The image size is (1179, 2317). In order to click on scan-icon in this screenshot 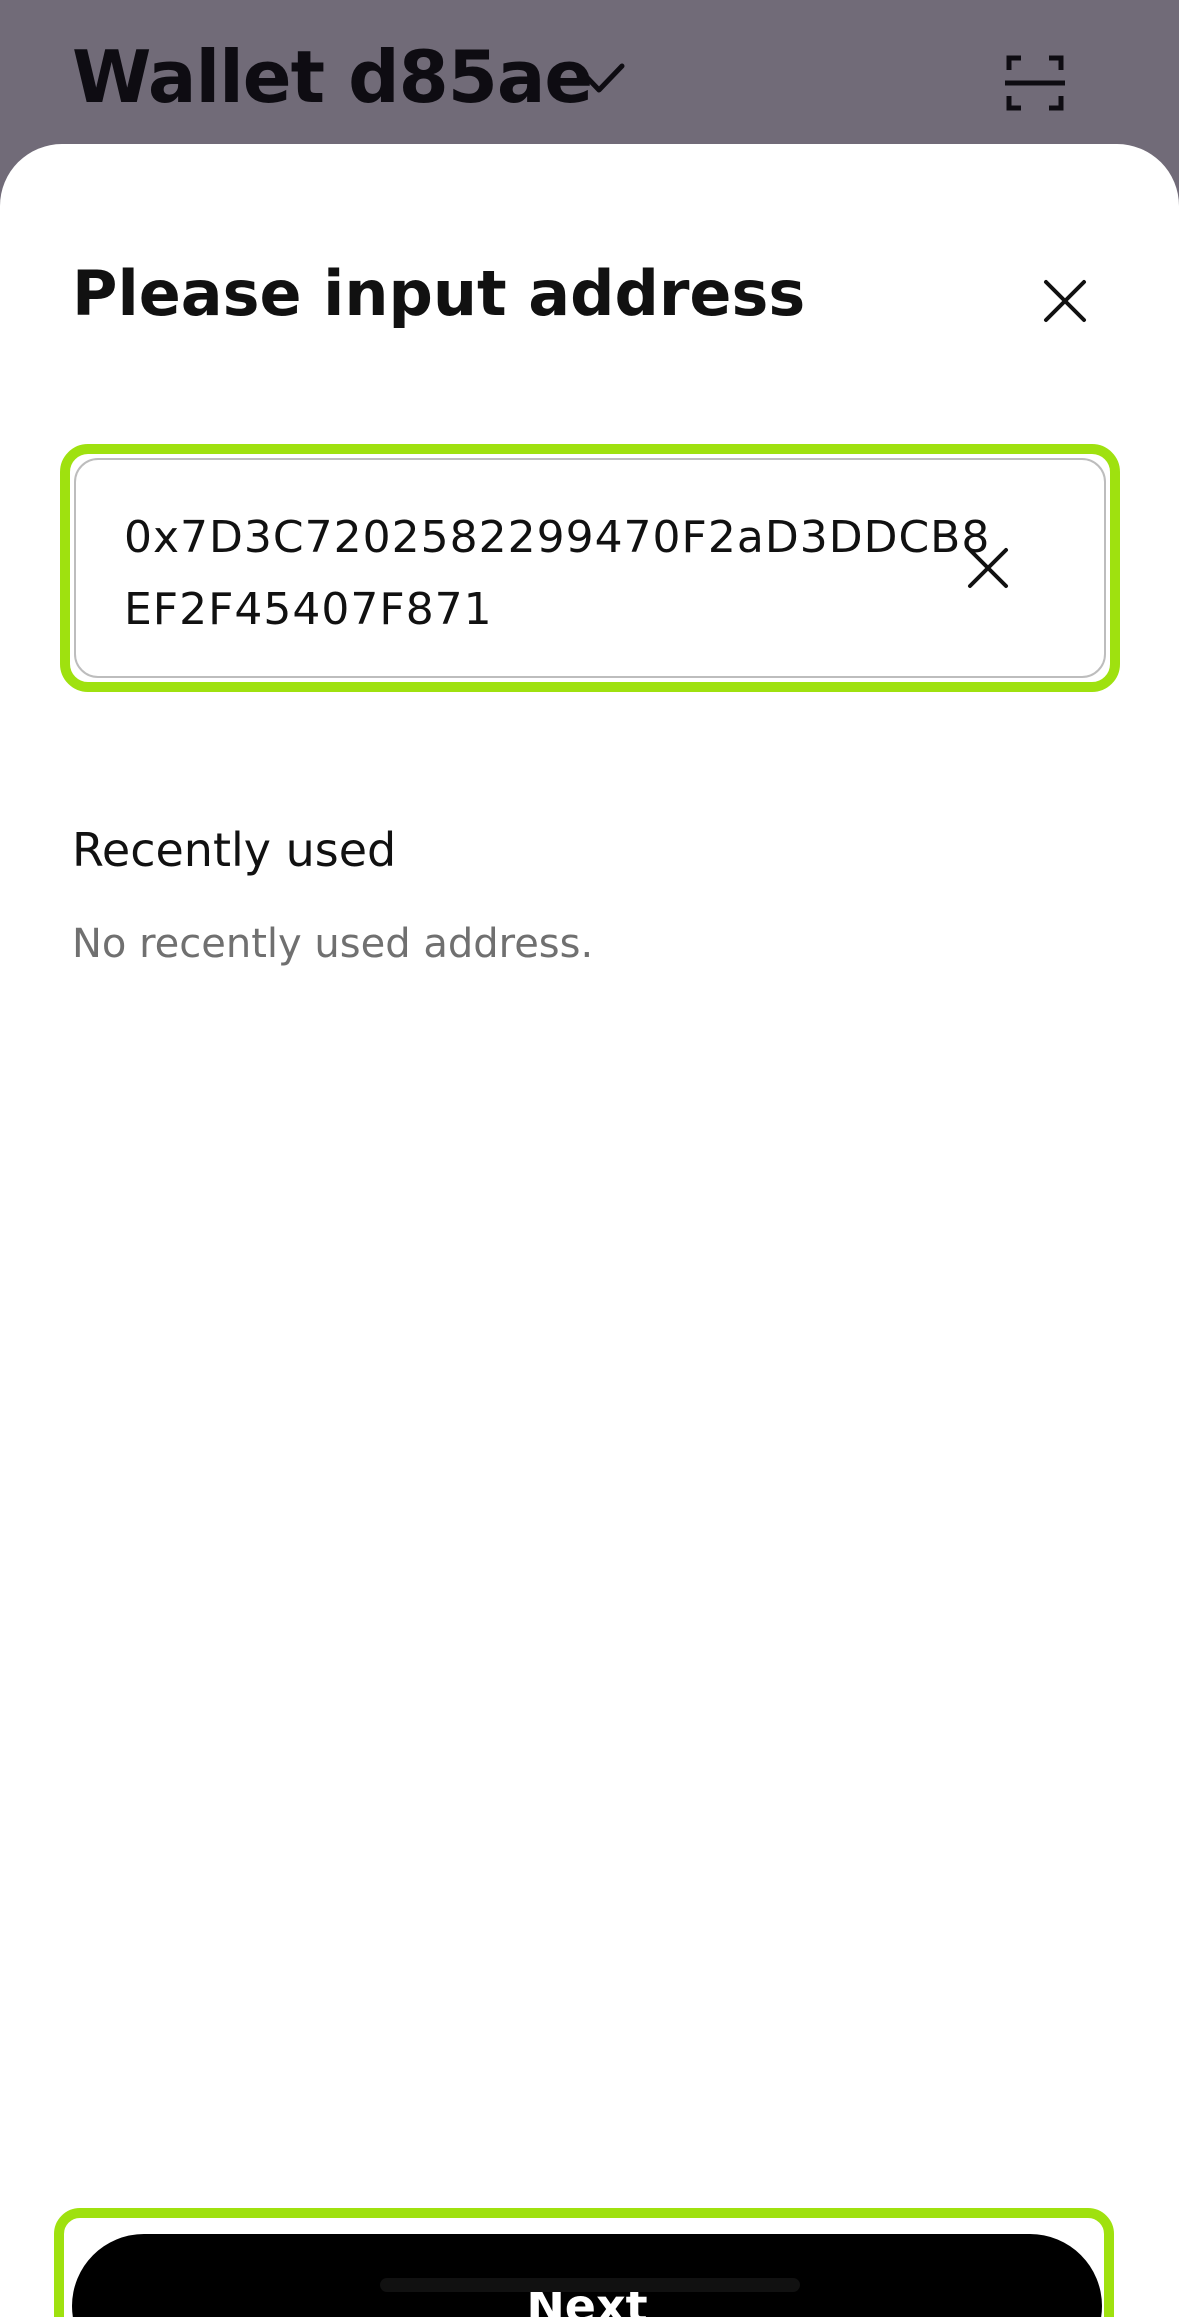, I will do `click(1035, 83)`.